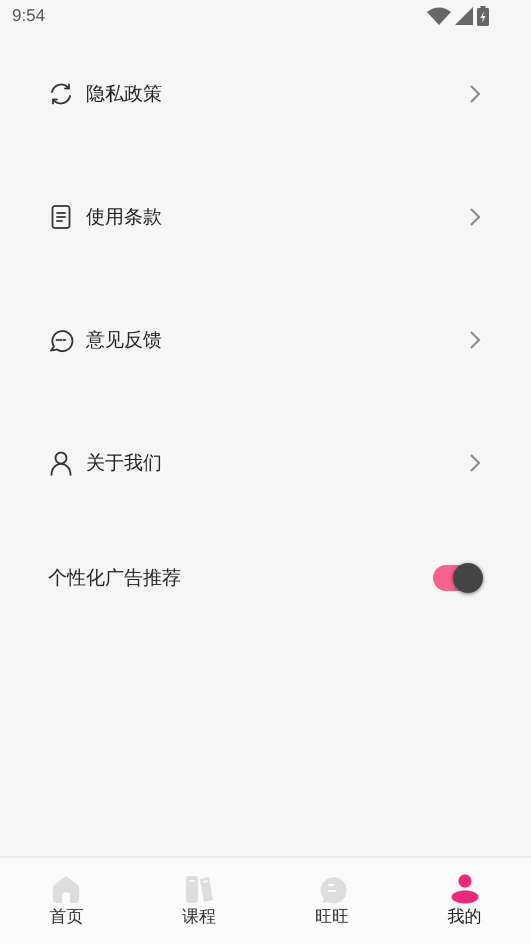 This screenshot has height=944, width=531. What do you see at coordinates (332, 901) in the screenshot?
I see `nav-tab: 旺旺` at bounding box center [332, 901].